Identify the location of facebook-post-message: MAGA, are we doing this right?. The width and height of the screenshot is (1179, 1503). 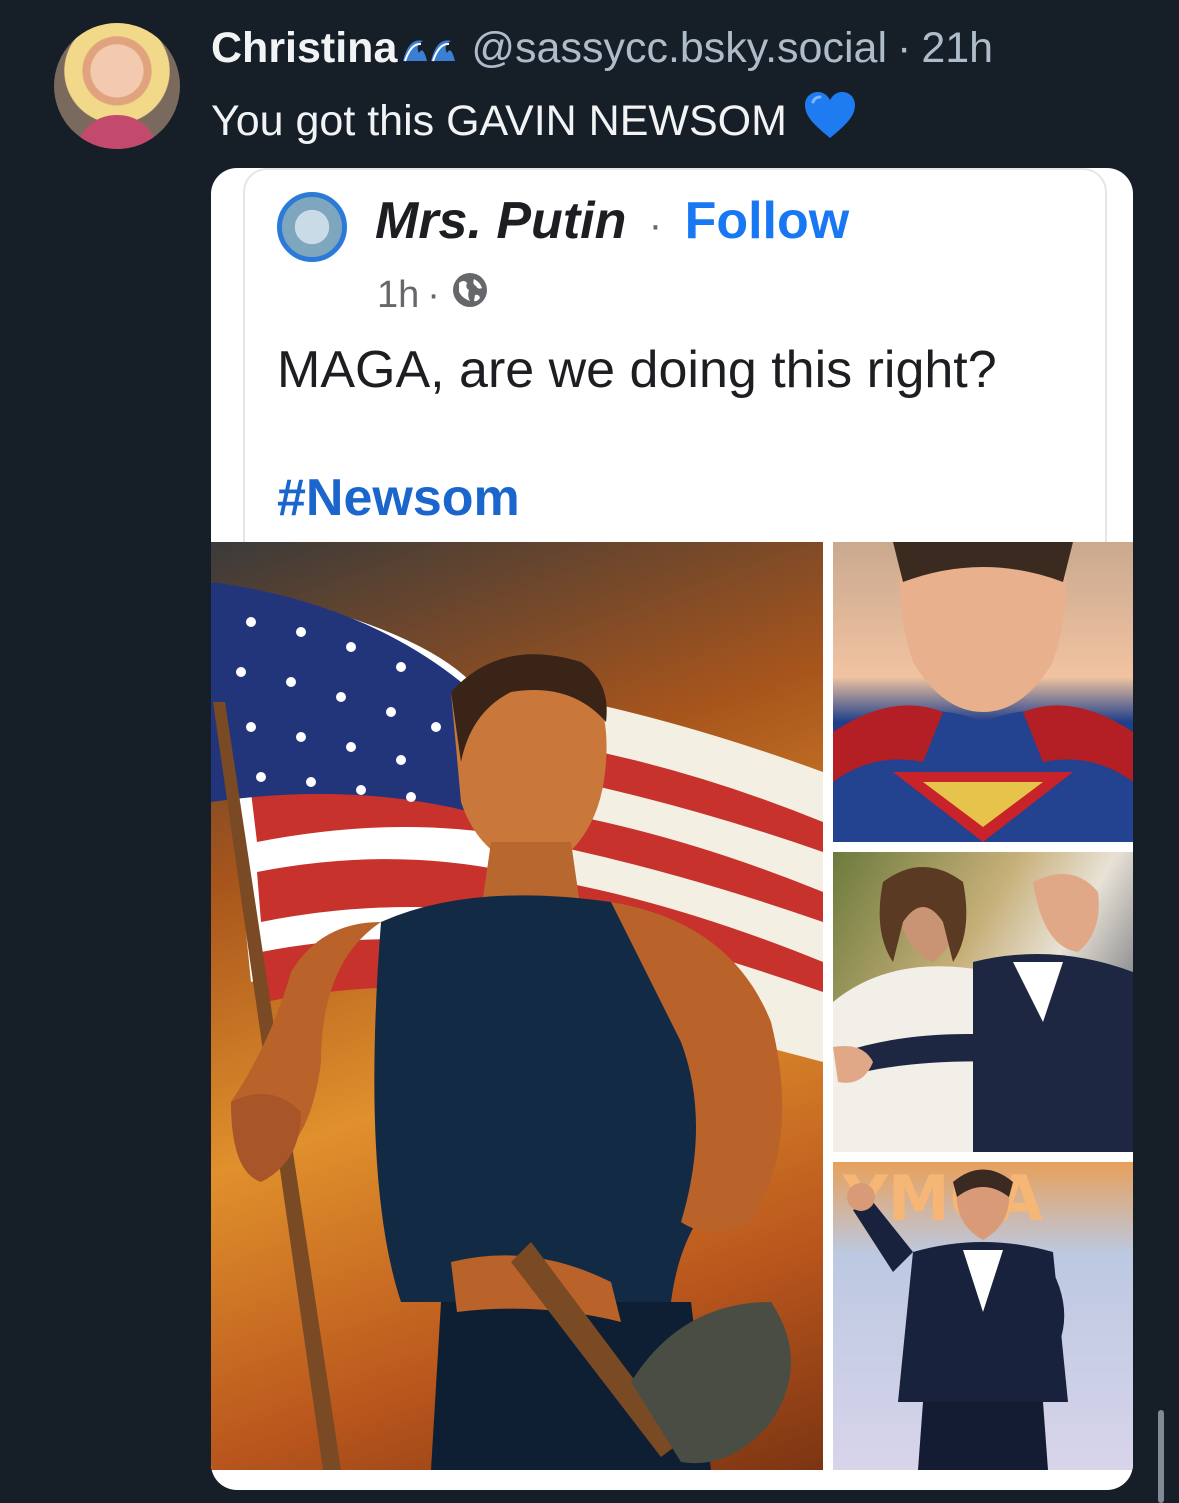
(637, 370).